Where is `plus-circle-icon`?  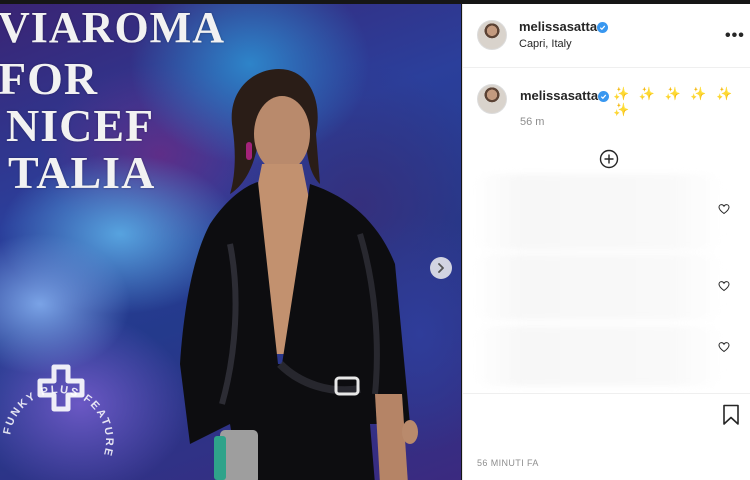 plus-circle-icon is located at coordinates (609, 159).